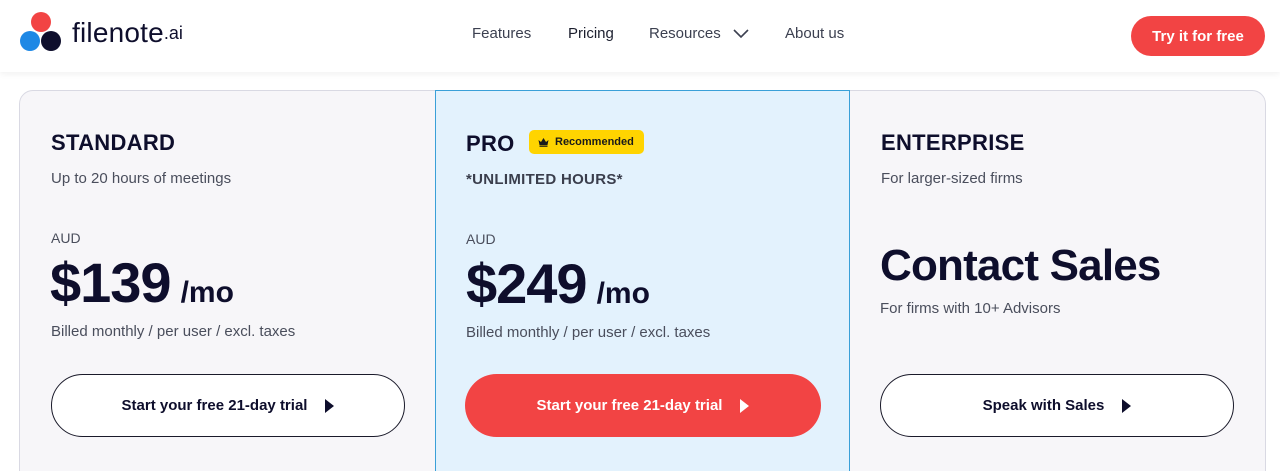 Image resolution: width=1280 pixels, height=471 pixels. I want to click on nav-resources: Resources, so click(685, 33).